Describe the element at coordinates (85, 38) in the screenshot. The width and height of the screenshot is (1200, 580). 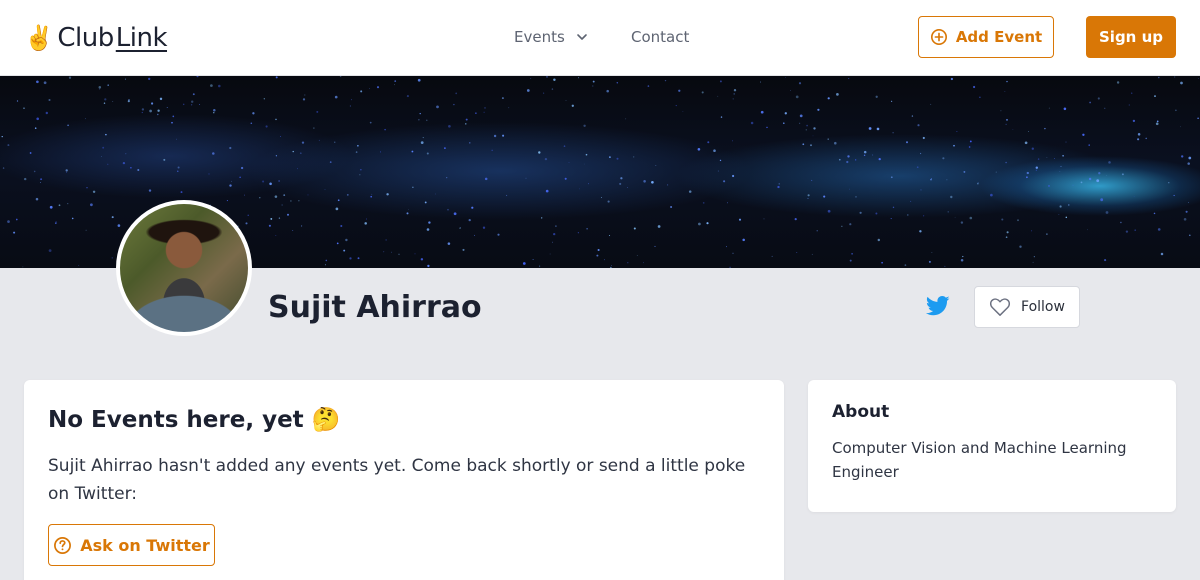
I see `logo-text-club: Club` at that location.